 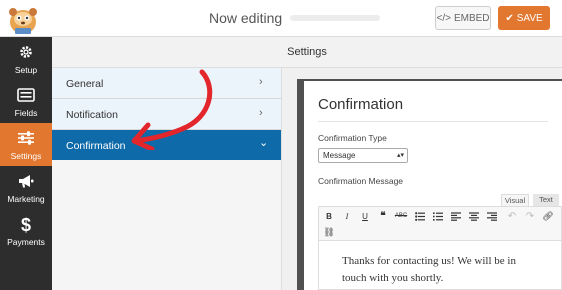 I want to click on menu-label-notification: Notification, so click(x=92, y=115).